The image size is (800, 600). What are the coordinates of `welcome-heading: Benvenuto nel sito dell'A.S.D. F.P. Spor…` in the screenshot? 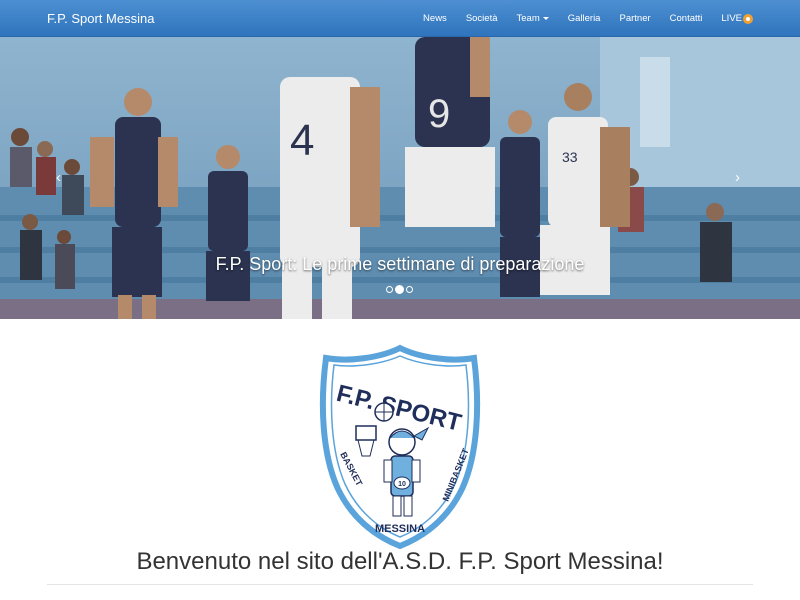 It's located at (400, 561).